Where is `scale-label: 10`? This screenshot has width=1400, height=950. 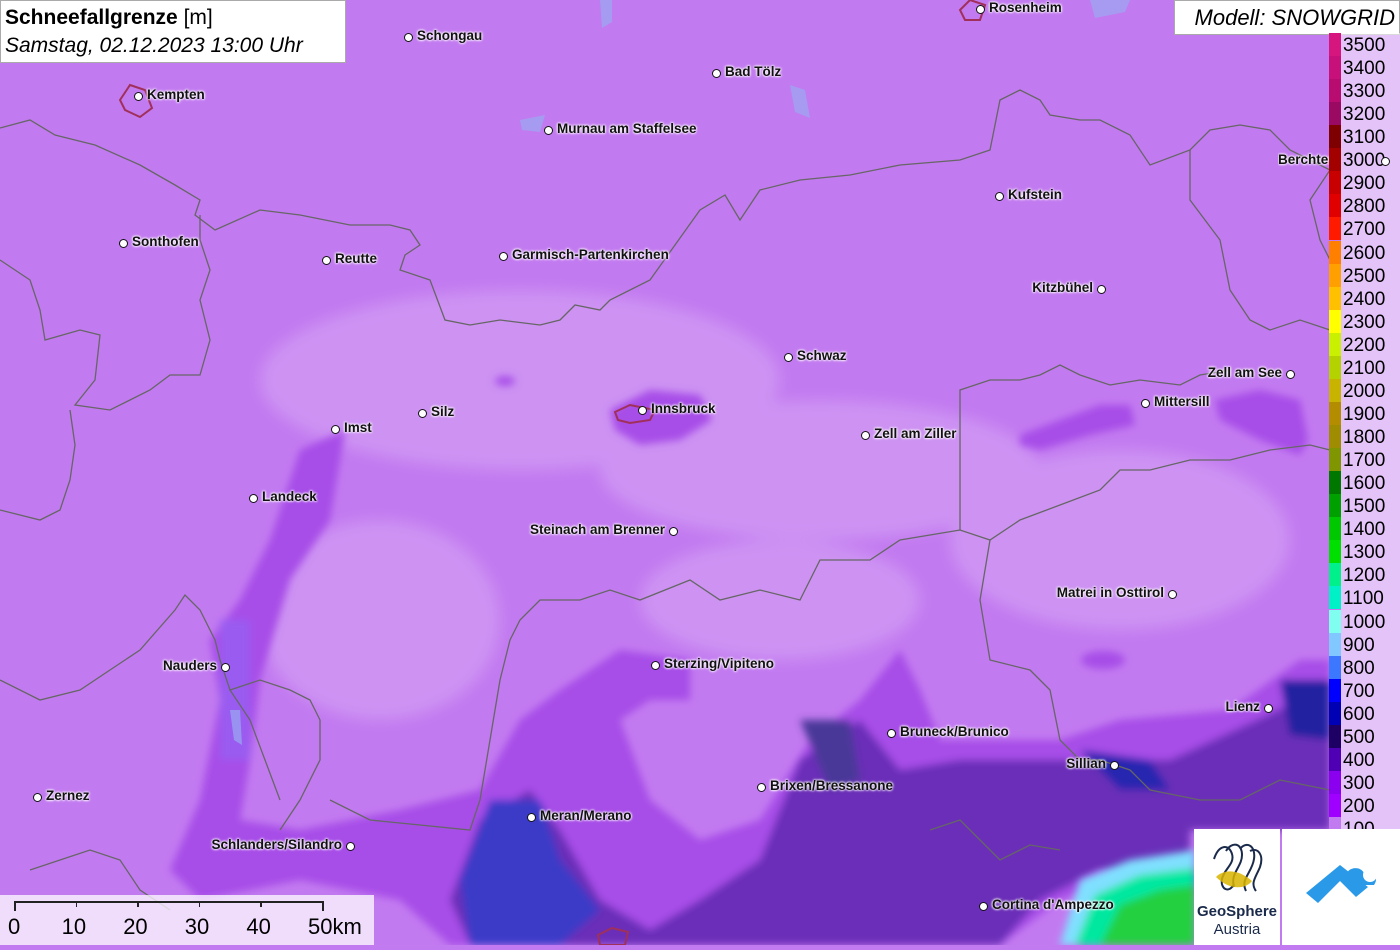
scale-label: 10 is located at coordinates (74, 926).